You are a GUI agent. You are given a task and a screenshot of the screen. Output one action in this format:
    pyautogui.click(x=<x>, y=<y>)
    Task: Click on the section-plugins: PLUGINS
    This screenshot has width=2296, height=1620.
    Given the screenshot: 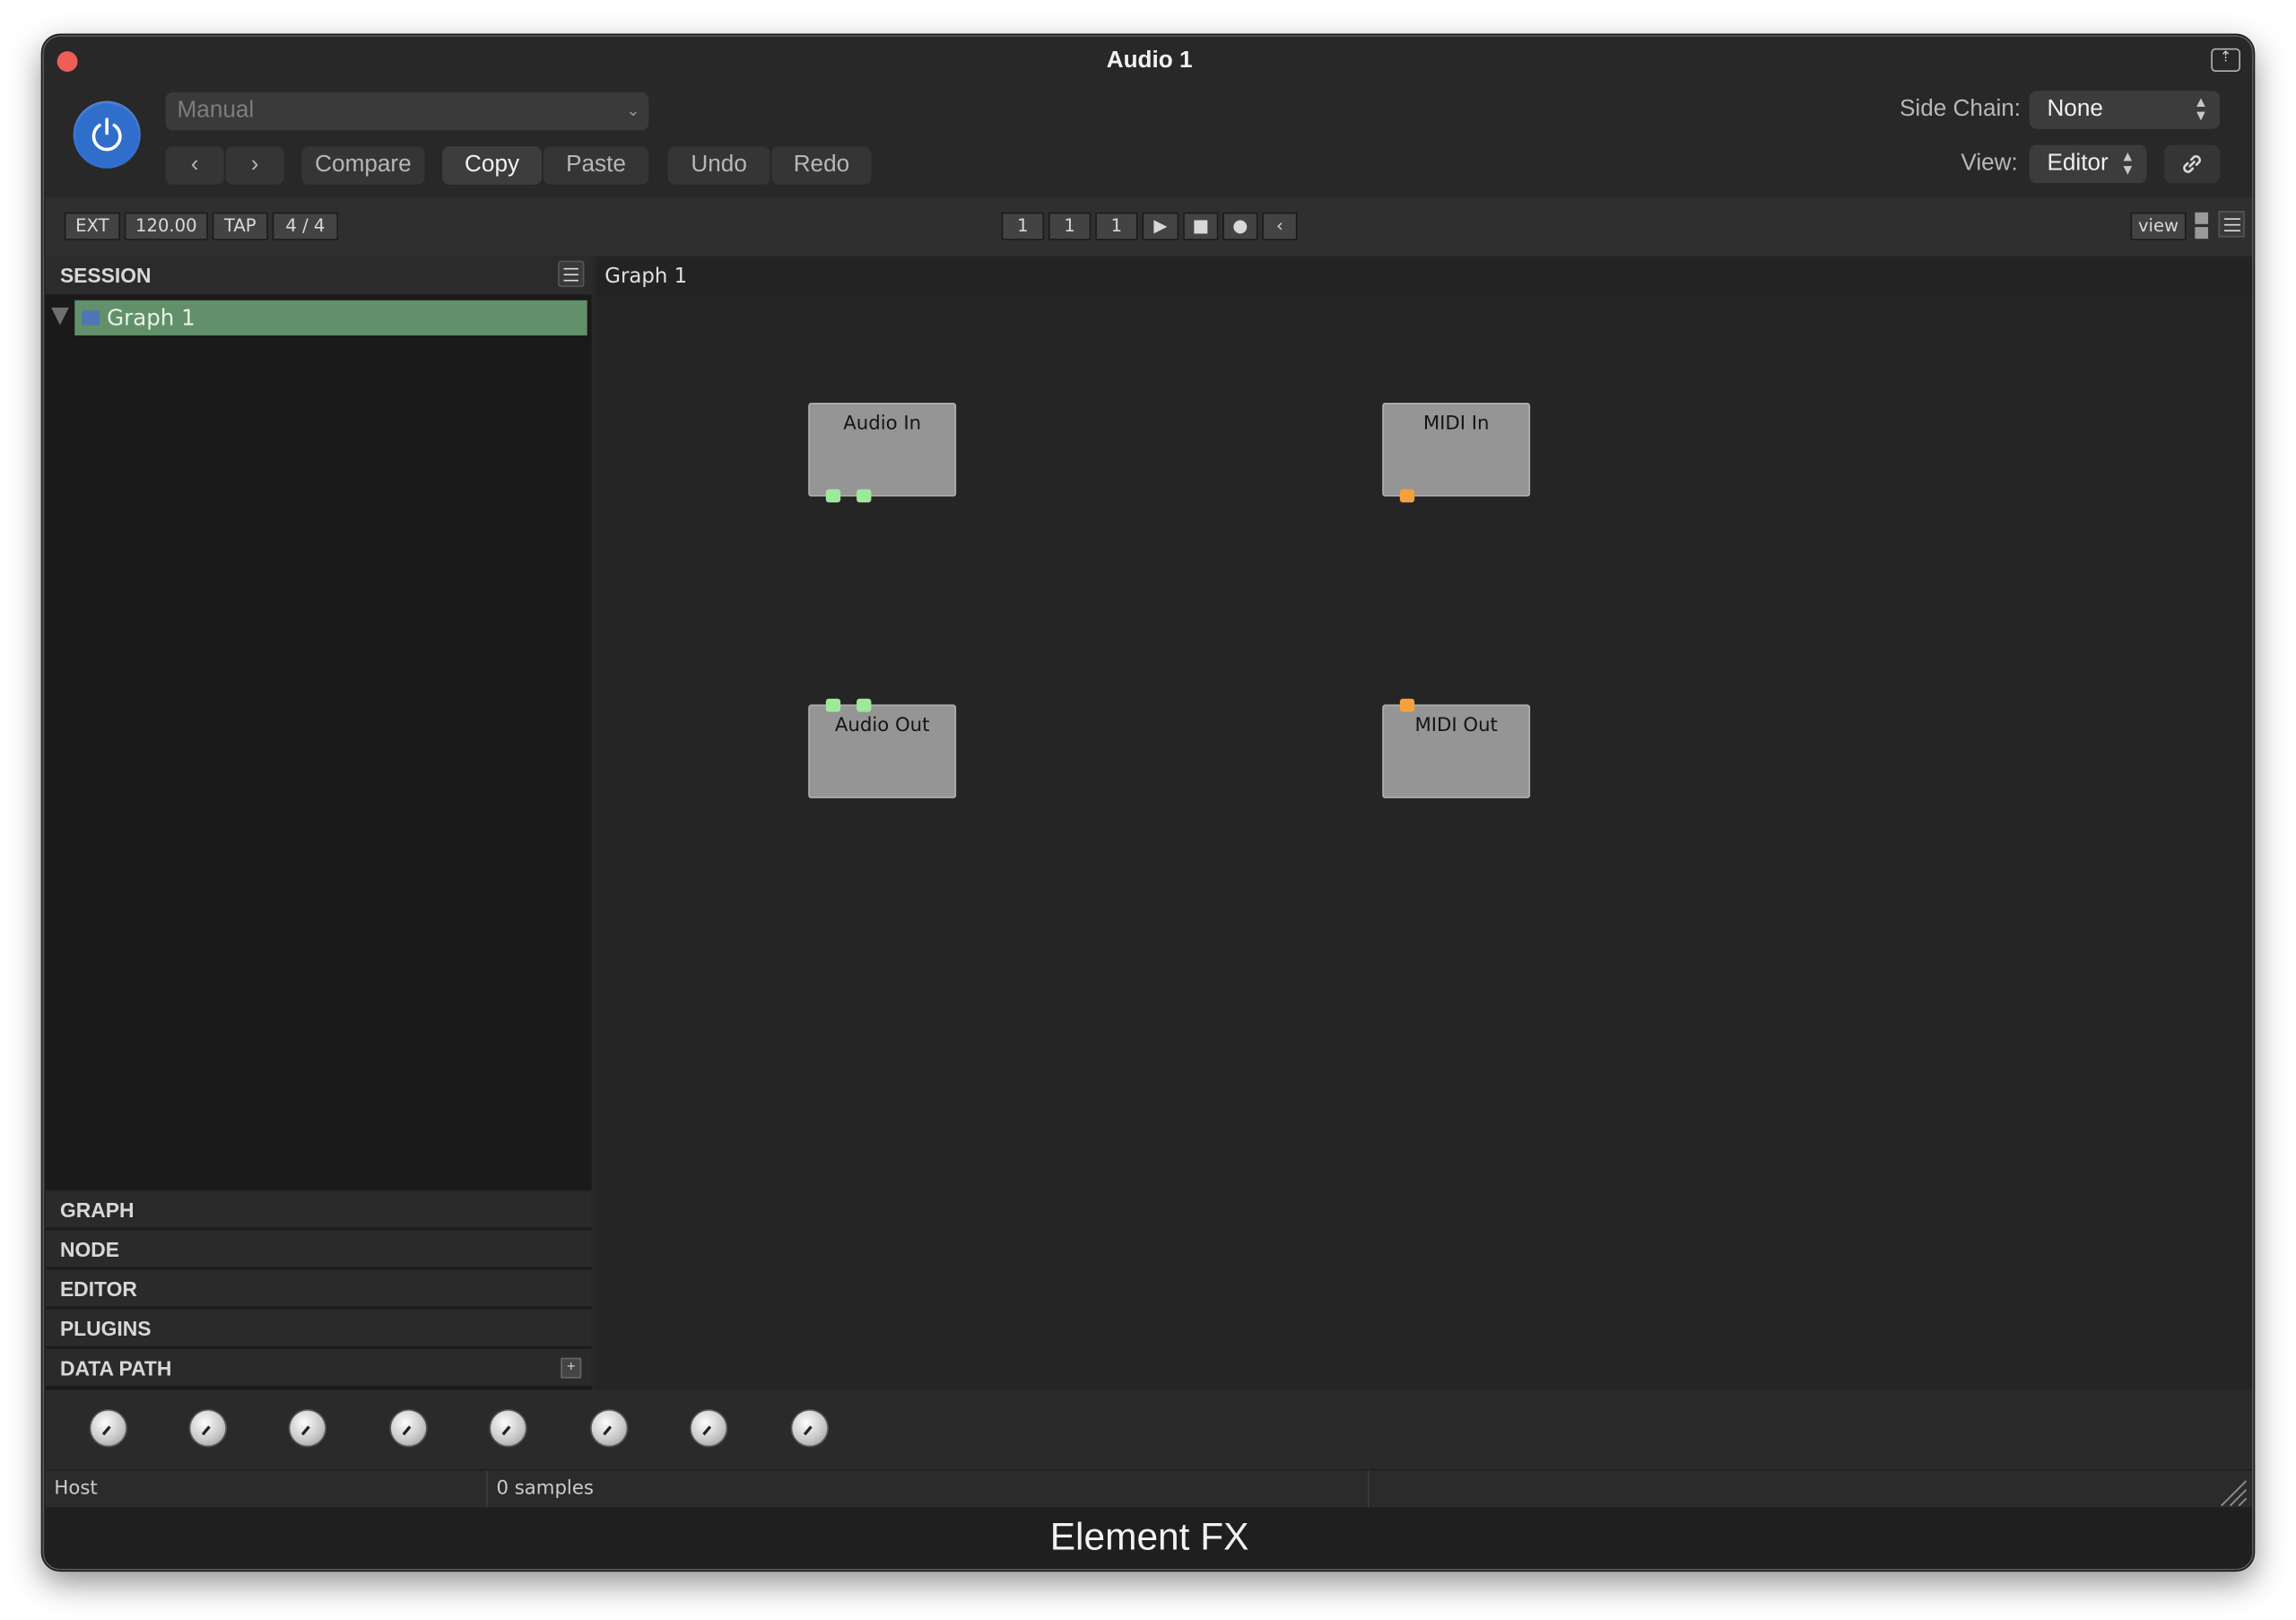 What is the action you would take?
    pyautogui.click(x=318, y=1327)
    